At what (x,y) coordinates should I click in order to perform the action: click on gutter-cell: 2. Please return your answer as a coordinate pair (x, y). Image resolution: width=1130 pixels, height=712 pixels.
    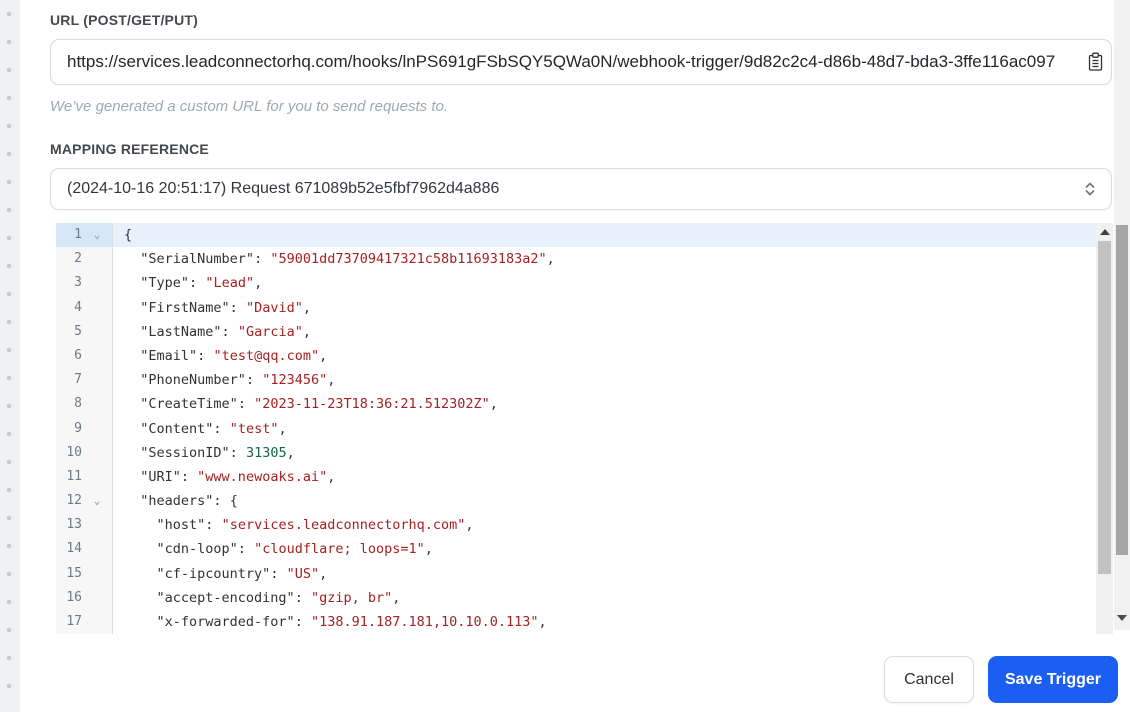
    Looking at the image, I should click on (84, 259).